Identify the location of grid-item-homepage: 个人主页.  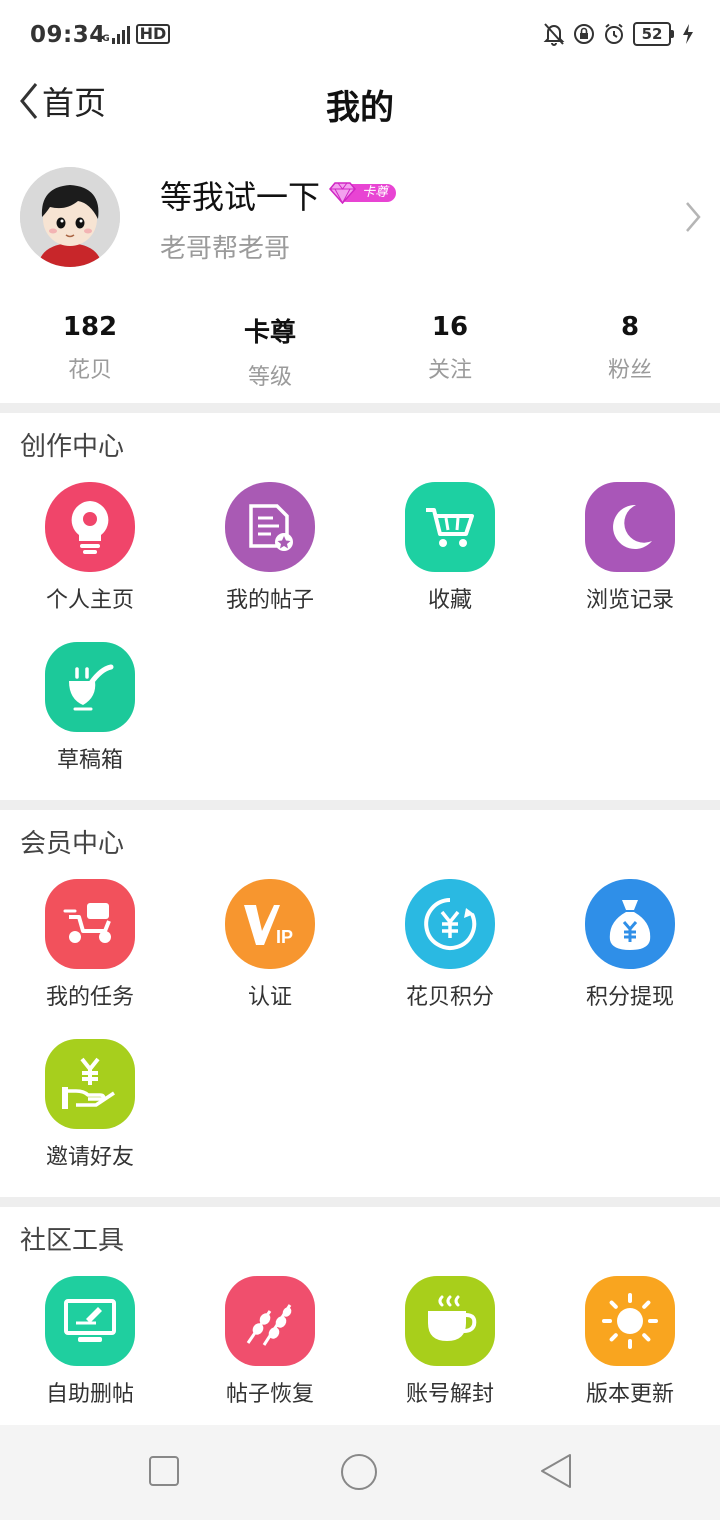
(90, 548).